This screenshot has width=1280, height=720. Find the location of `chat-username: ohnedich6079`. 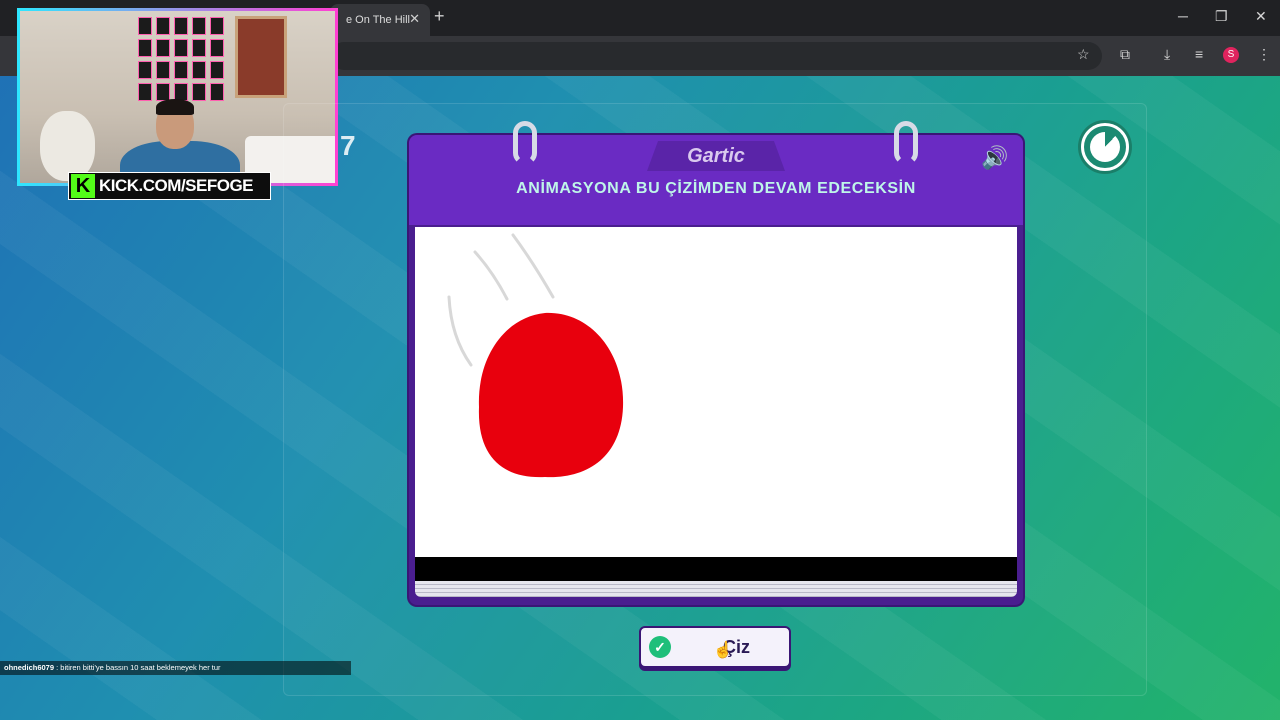

chat-username: ohnedich6079 is located at coordinates (29, 667).